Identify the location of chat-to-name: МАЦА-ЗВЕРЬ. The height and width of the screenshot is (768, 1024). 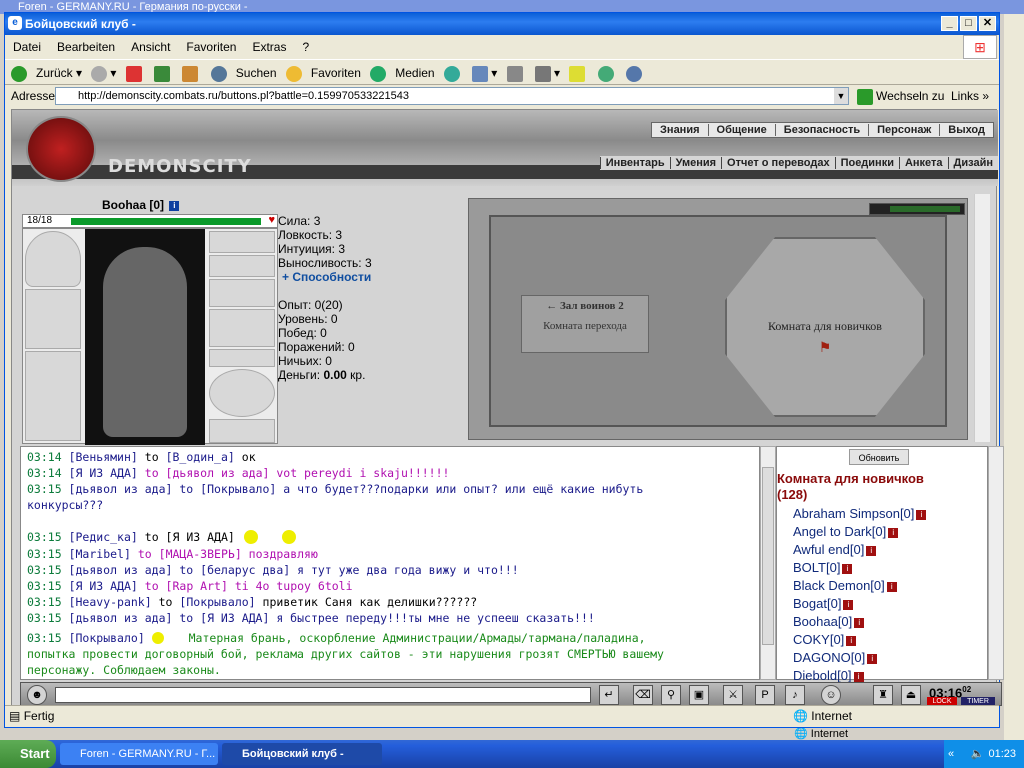
(200, 554).